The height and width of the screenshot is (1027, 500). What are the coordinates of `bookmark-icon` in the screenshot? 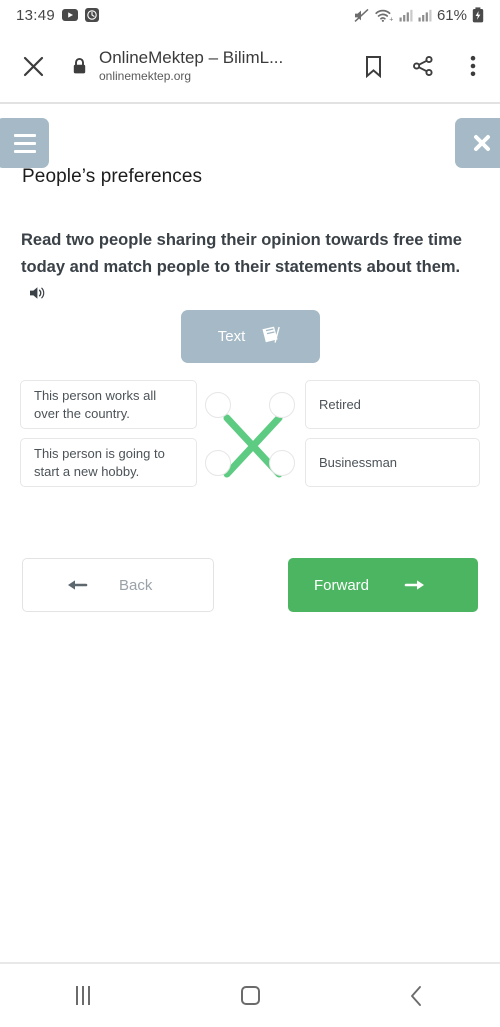 It's located at (373, 66).